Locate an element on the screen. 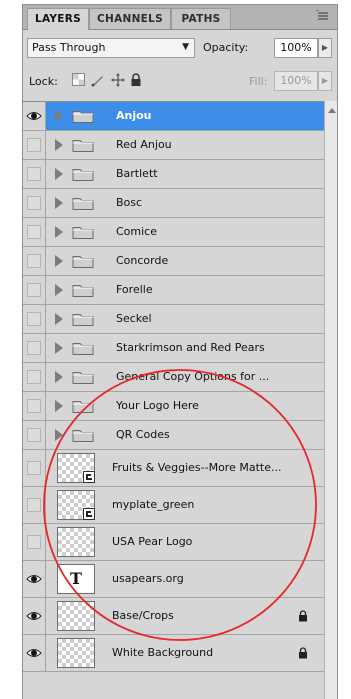 The height and width of the screenshot is (699, 351). layer-thumbnail is located at coordinates (76, 653).